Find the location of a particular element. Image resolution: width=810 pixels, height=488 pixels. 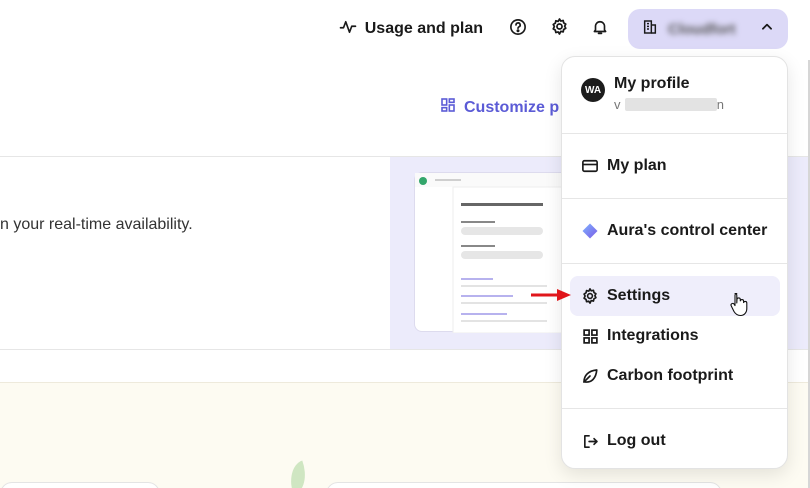

customize-label: Customize p is located at coordinates (512, 107).